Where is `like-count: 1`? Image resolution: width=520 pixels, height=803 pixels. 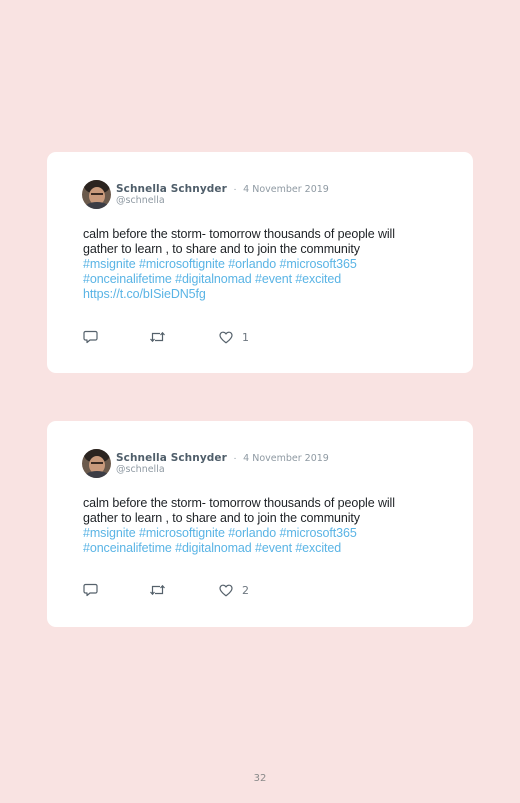 like-count: 1 is located at coordinates (245, 337).